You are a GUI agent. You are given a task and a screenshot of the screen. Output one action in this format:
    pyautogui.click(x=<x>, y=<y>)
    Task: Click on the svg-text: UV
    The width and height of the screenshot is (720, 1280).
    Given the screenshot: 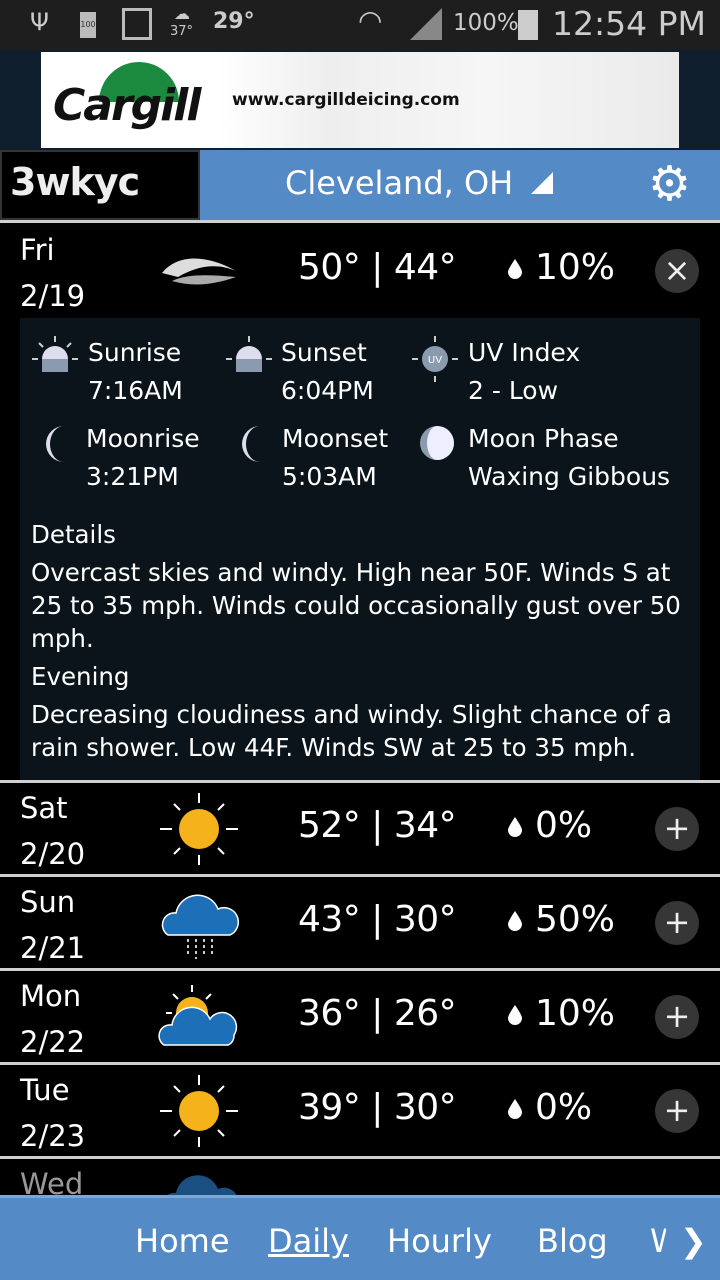 What is the action you would take?
    pyautogui.click(x=435, y=360)
    